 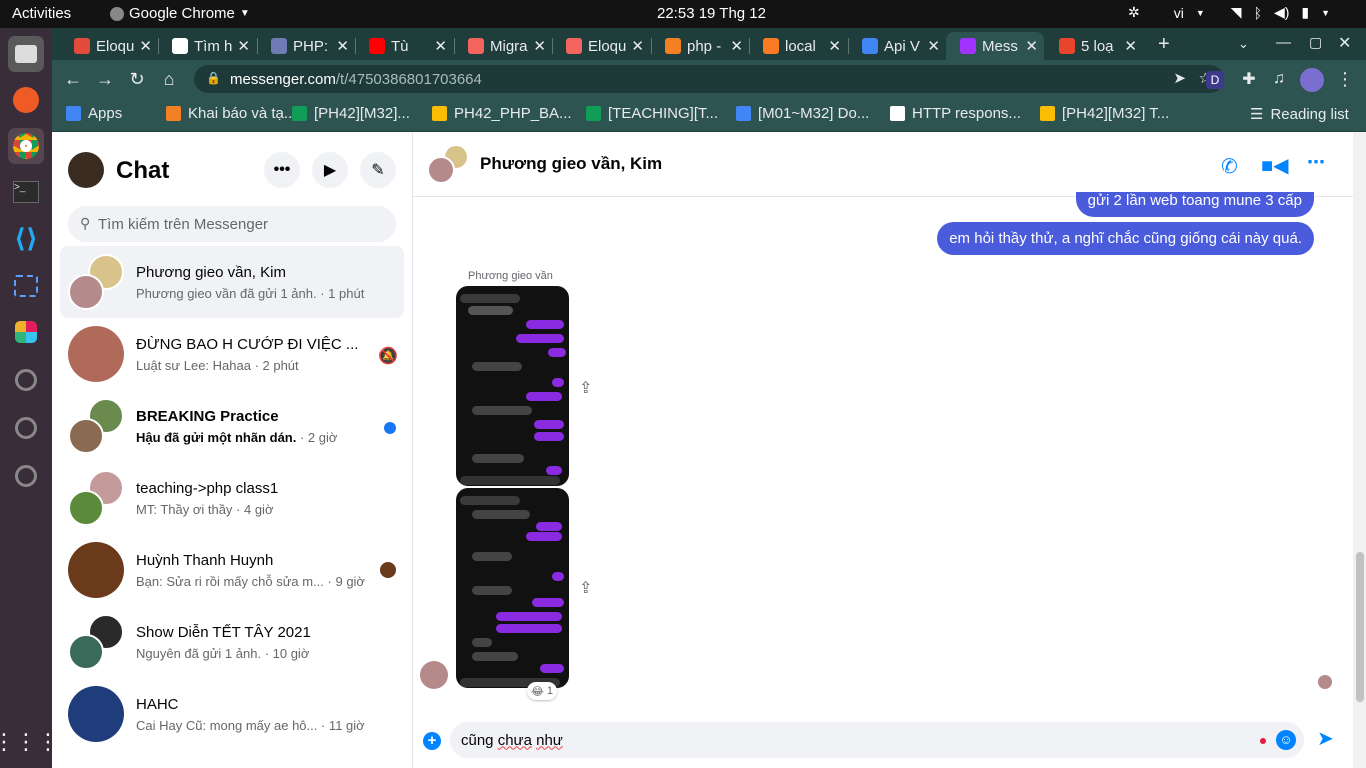 I want to click on slack-icon, so click(x=26, y=332).